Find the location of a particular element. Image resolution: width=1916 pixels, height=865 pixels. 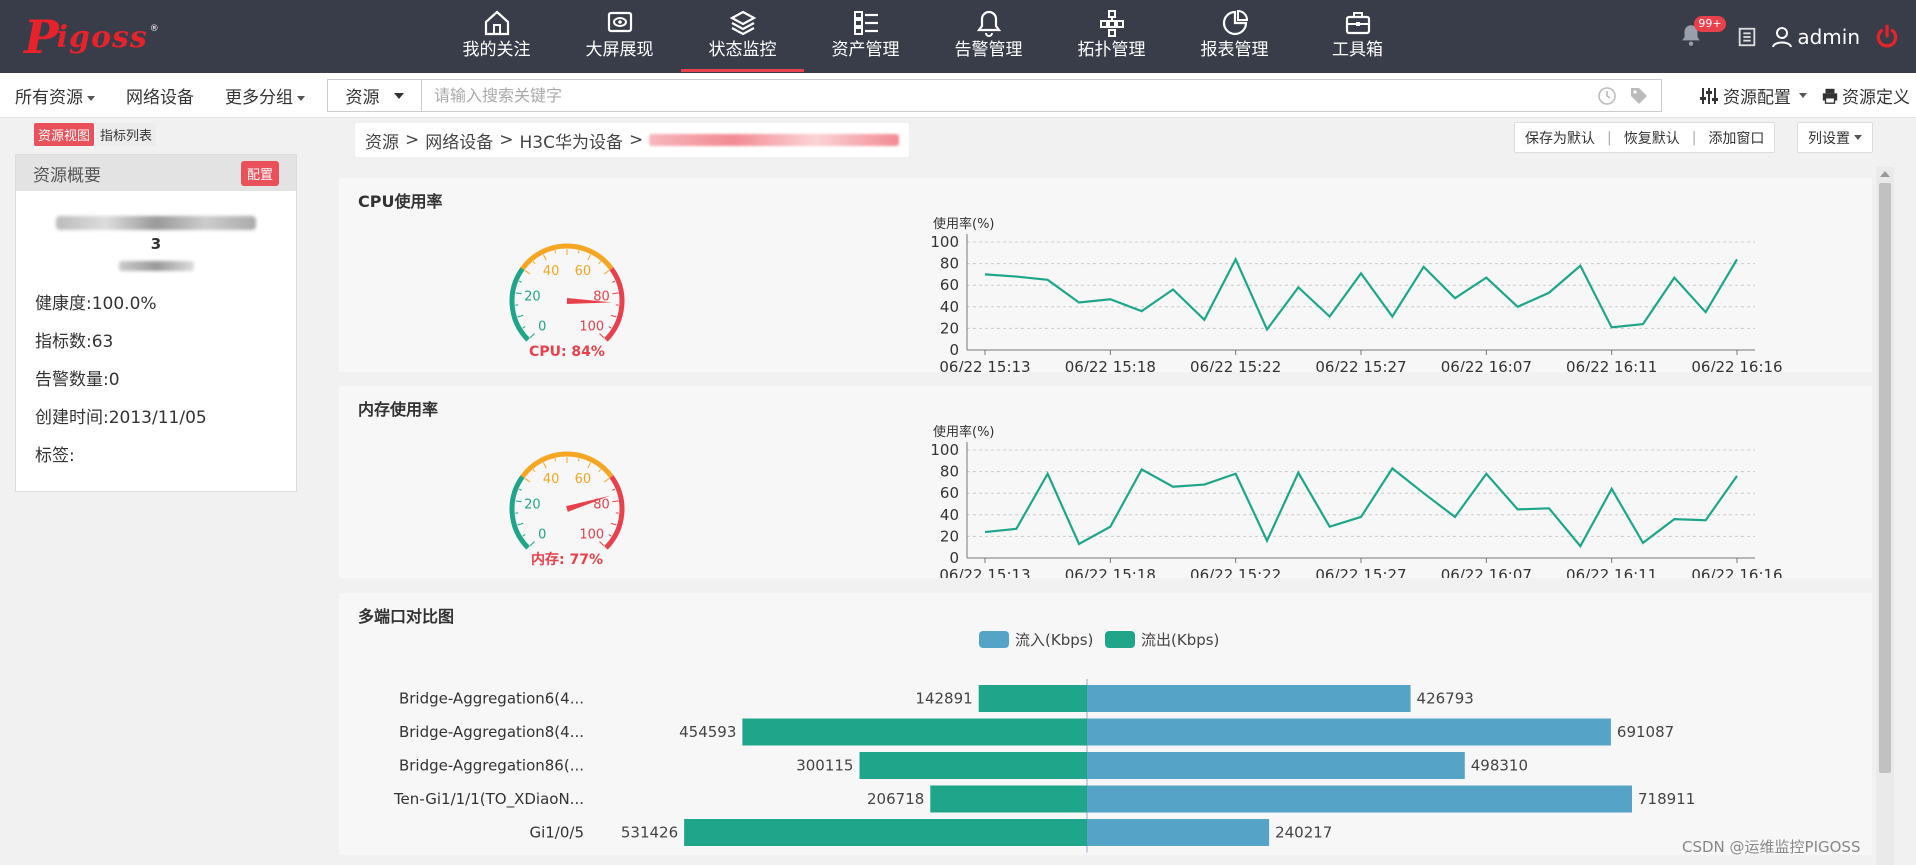

gauge-tick-label: 0 is located at coordinates (542, 535).